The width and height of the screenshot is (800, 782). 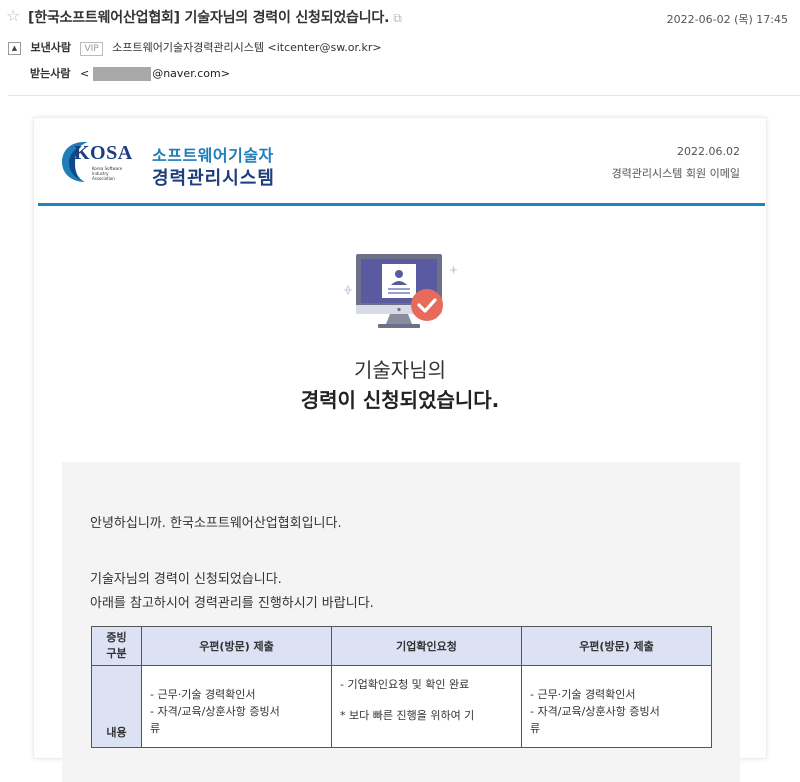 I want to click on body-line2: 아래를 참고하시어 경력관리를 진행하시기 바랍니다., so click(x=232, y=603).